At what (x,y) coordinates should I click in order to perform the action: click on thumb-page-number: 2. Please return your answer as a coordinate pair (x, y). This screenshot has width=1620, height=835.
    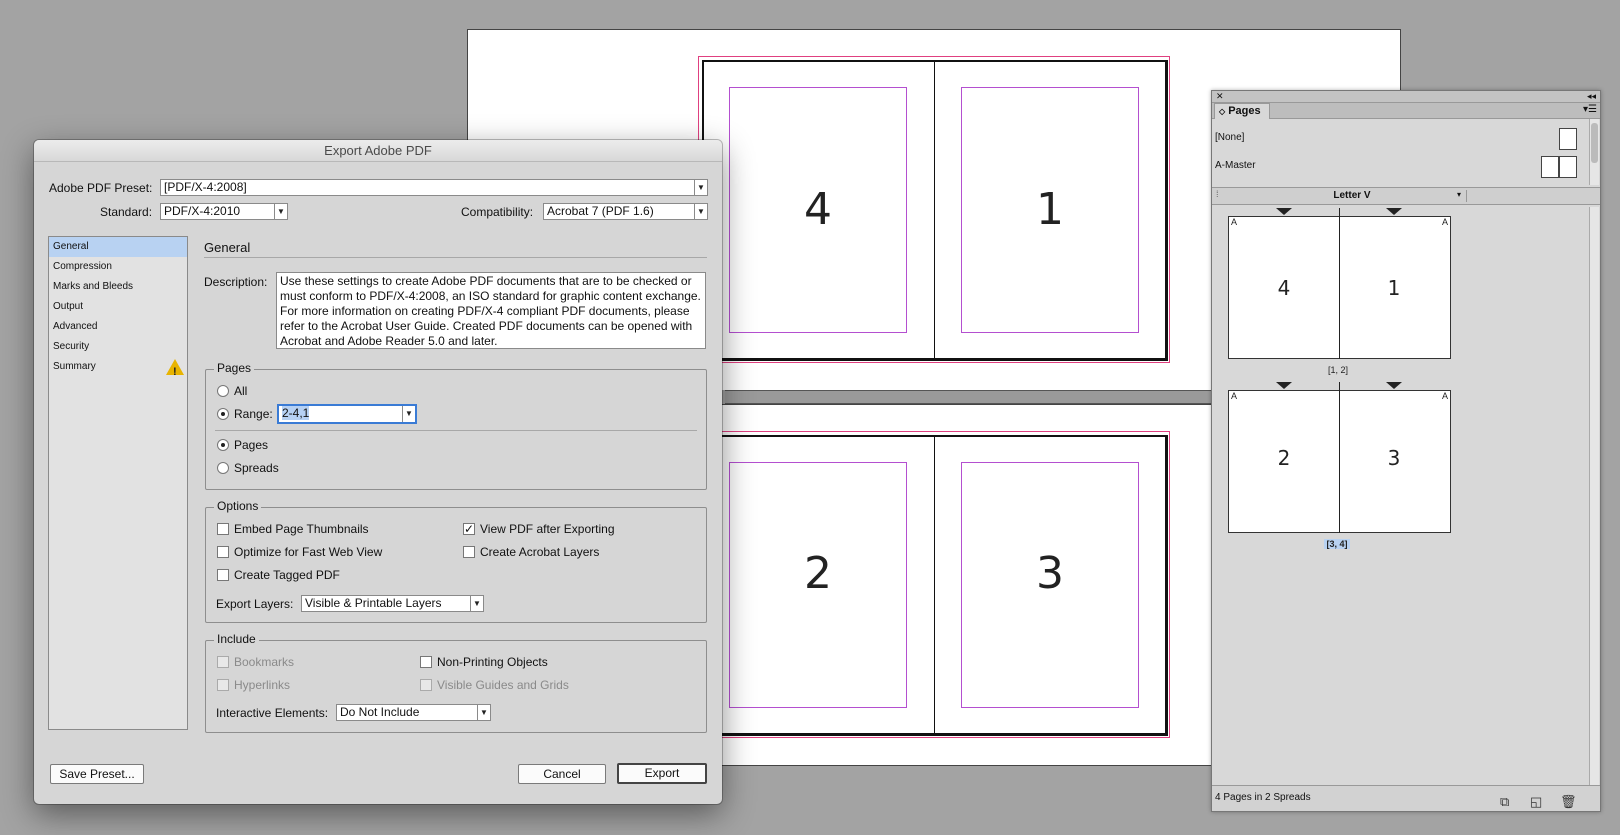
    Looking at the image, I should click on (1284, 458).